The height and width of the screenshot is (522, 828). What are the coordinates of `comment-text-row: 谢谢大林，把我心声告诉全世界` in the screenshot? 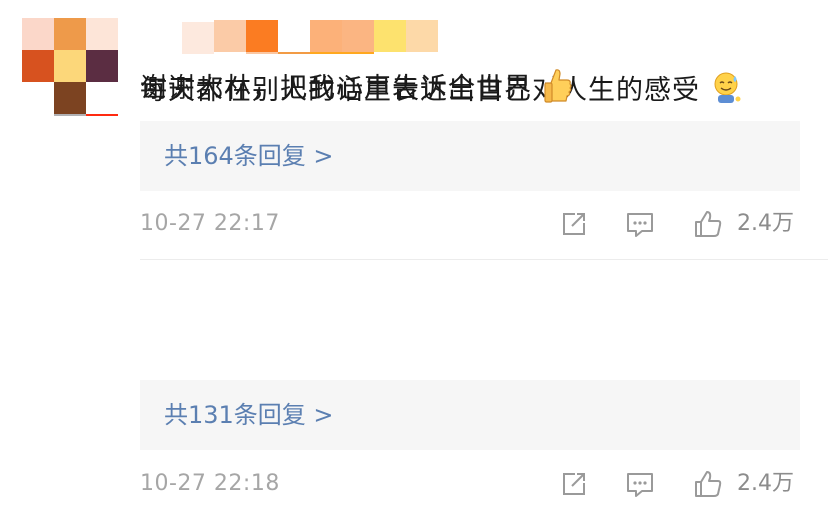 It's located at (357, 89).